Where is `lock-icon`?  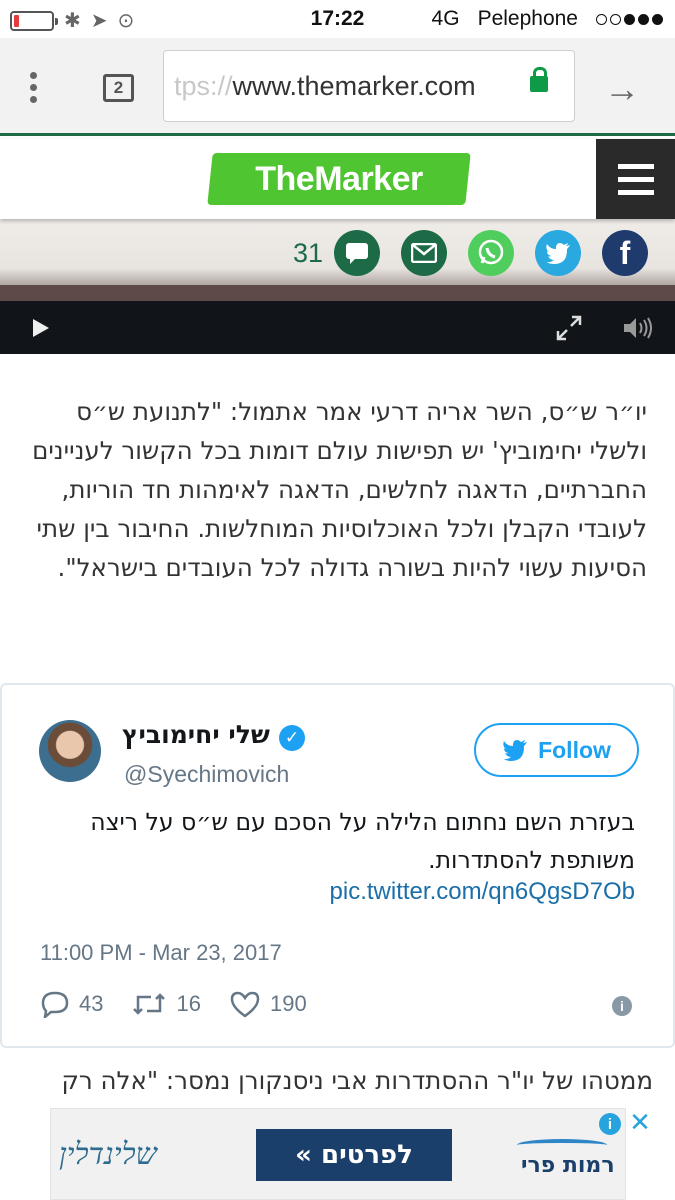
lock-icon is located at coordinates (539, 79).